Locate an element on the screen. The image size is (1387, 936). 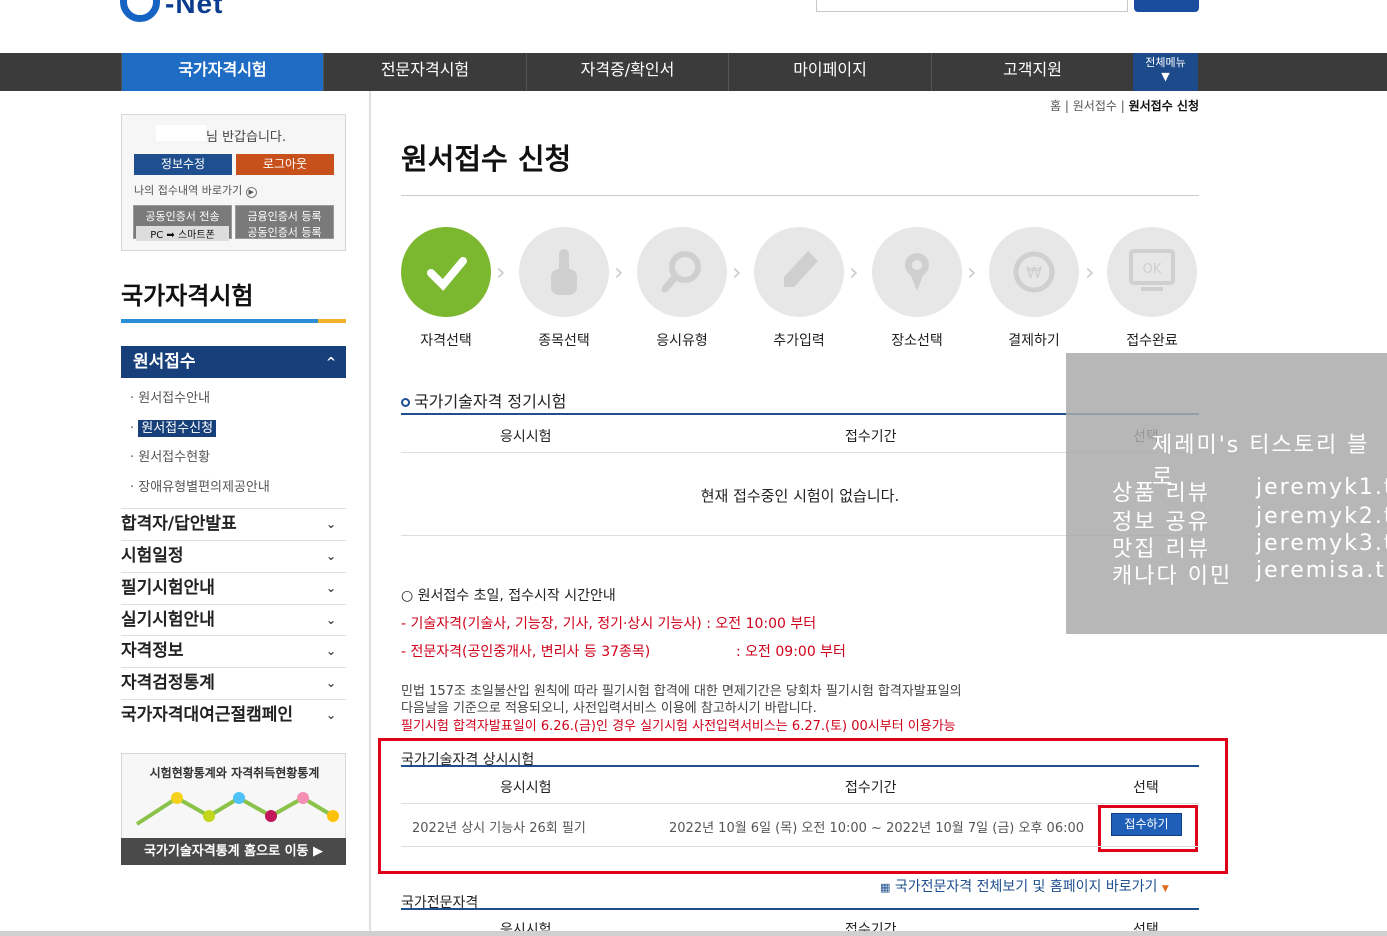
step-label: 추가입력 is located at coordinates (799, 341).